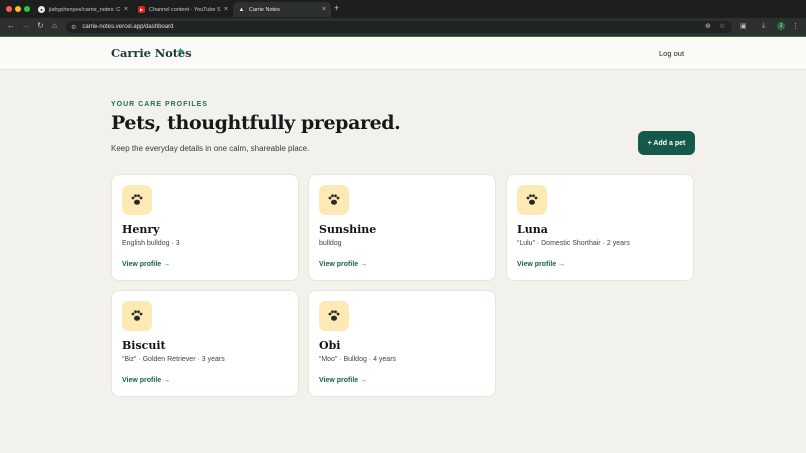 The height and width of the screenshot is (453, 806). Describe the element at coordinates (743, 26) in the screenshot. I see `extensions-icon: ▣` at that location.